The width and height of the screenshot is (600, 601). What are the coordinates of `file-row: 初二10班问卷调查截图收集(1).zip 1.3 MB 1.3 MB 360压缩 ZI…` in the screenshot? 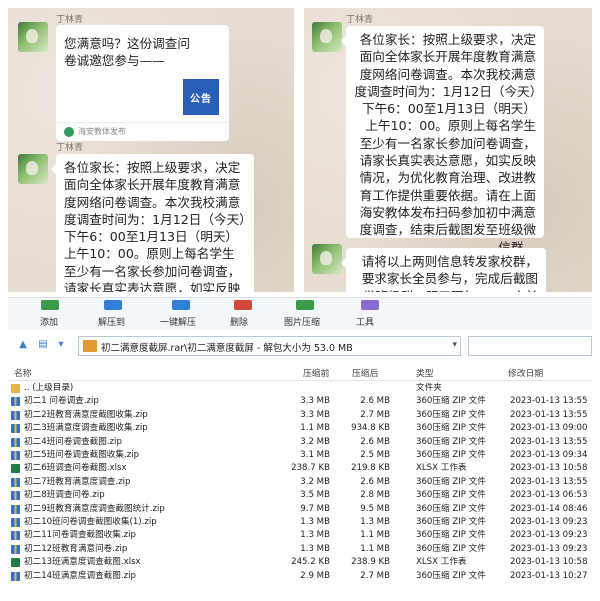 It's located at (300, 522).